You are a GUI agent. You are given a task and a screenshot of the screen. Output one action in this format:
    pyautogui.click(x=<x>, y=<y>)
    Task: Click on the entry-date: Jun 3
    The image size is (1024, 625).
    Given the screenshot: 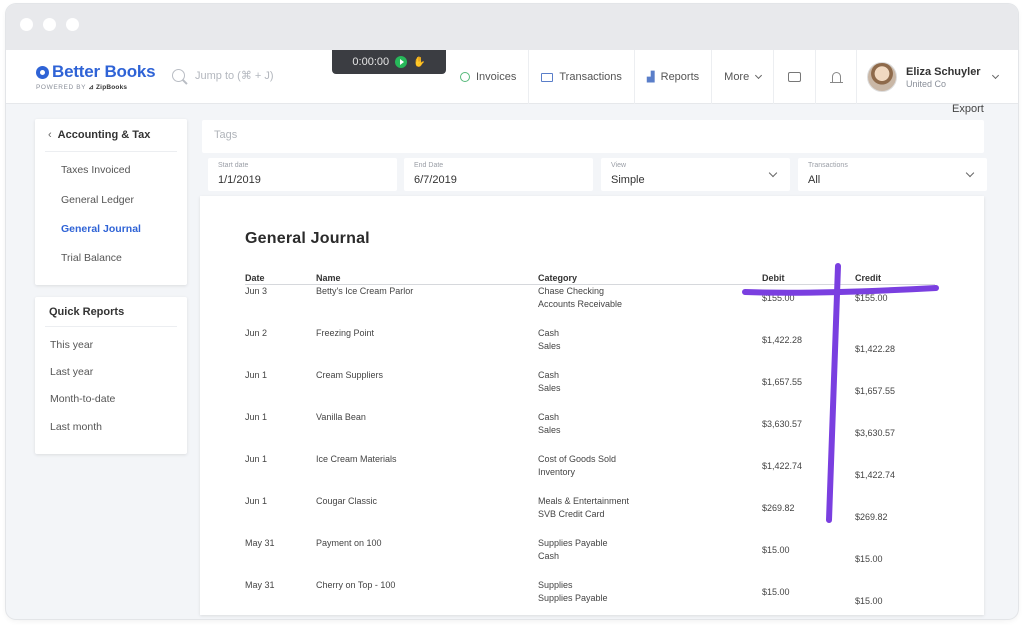 What is the action you would take?
    pyautogui.click(x=256, y=291)
    